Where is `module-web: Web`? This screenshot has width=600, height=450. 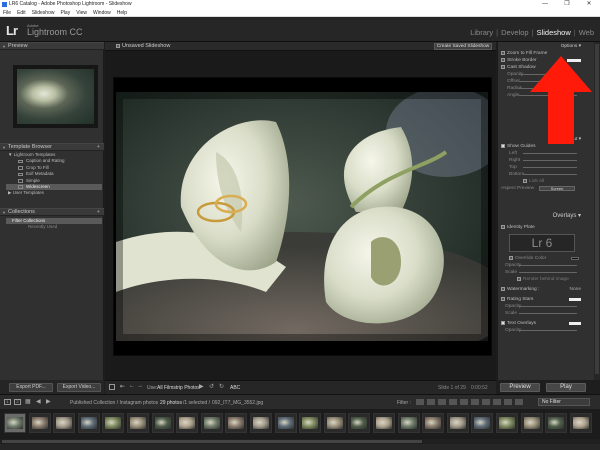 module-web: Web is located at coordinates (586, 32).